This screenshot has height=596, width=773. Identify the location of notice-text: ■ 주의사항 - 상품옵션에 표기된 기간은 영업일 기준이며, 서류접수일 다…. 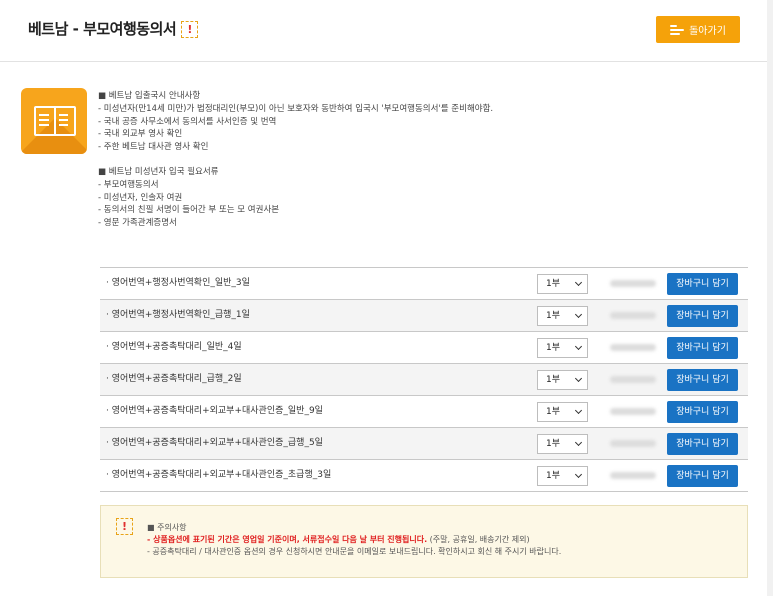
(354, 540).